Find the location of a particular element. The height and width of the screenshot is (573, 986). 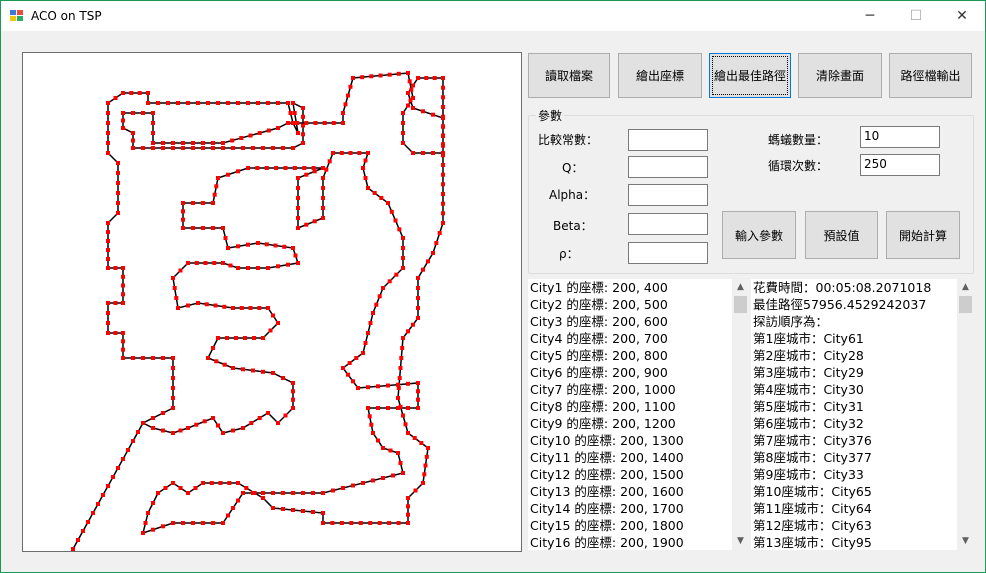

list-item: City3 的座標: 200, 600 is located at coordinates (638, 321).